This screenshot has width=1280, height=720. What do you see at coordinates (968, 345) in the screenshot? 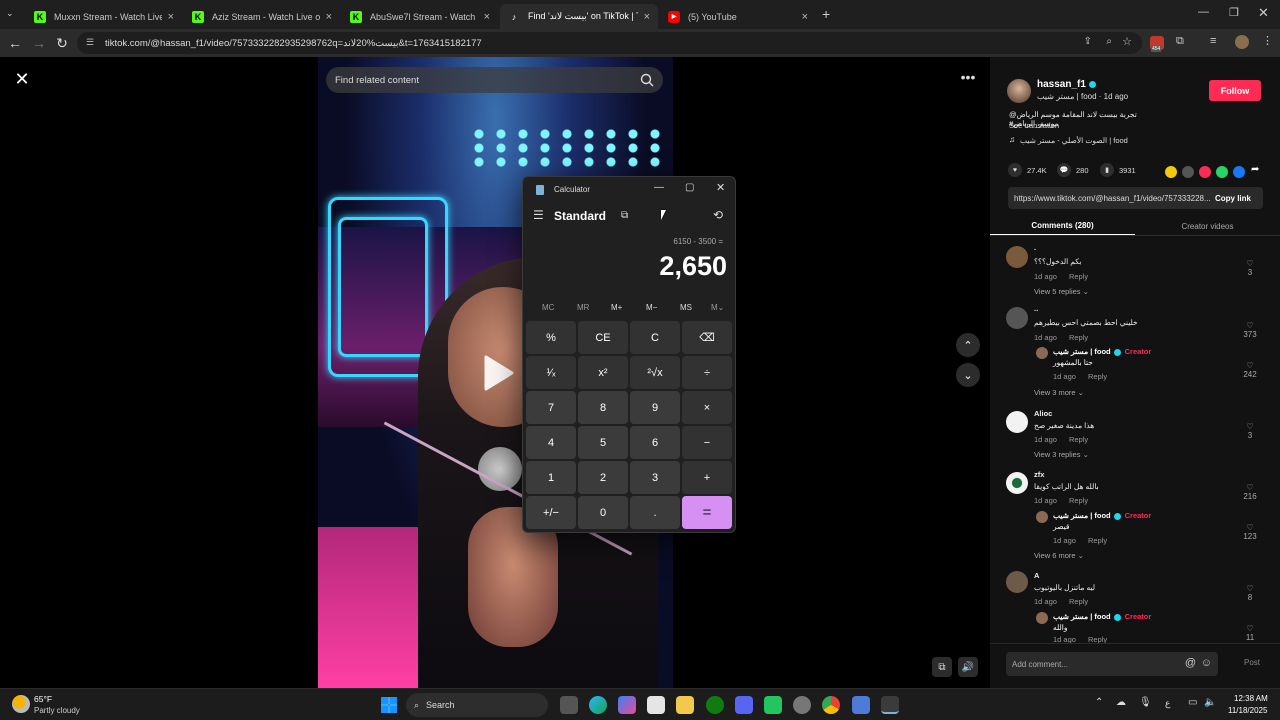
I see `previous-video-button: ⌃` at bounding box center [968, 345].